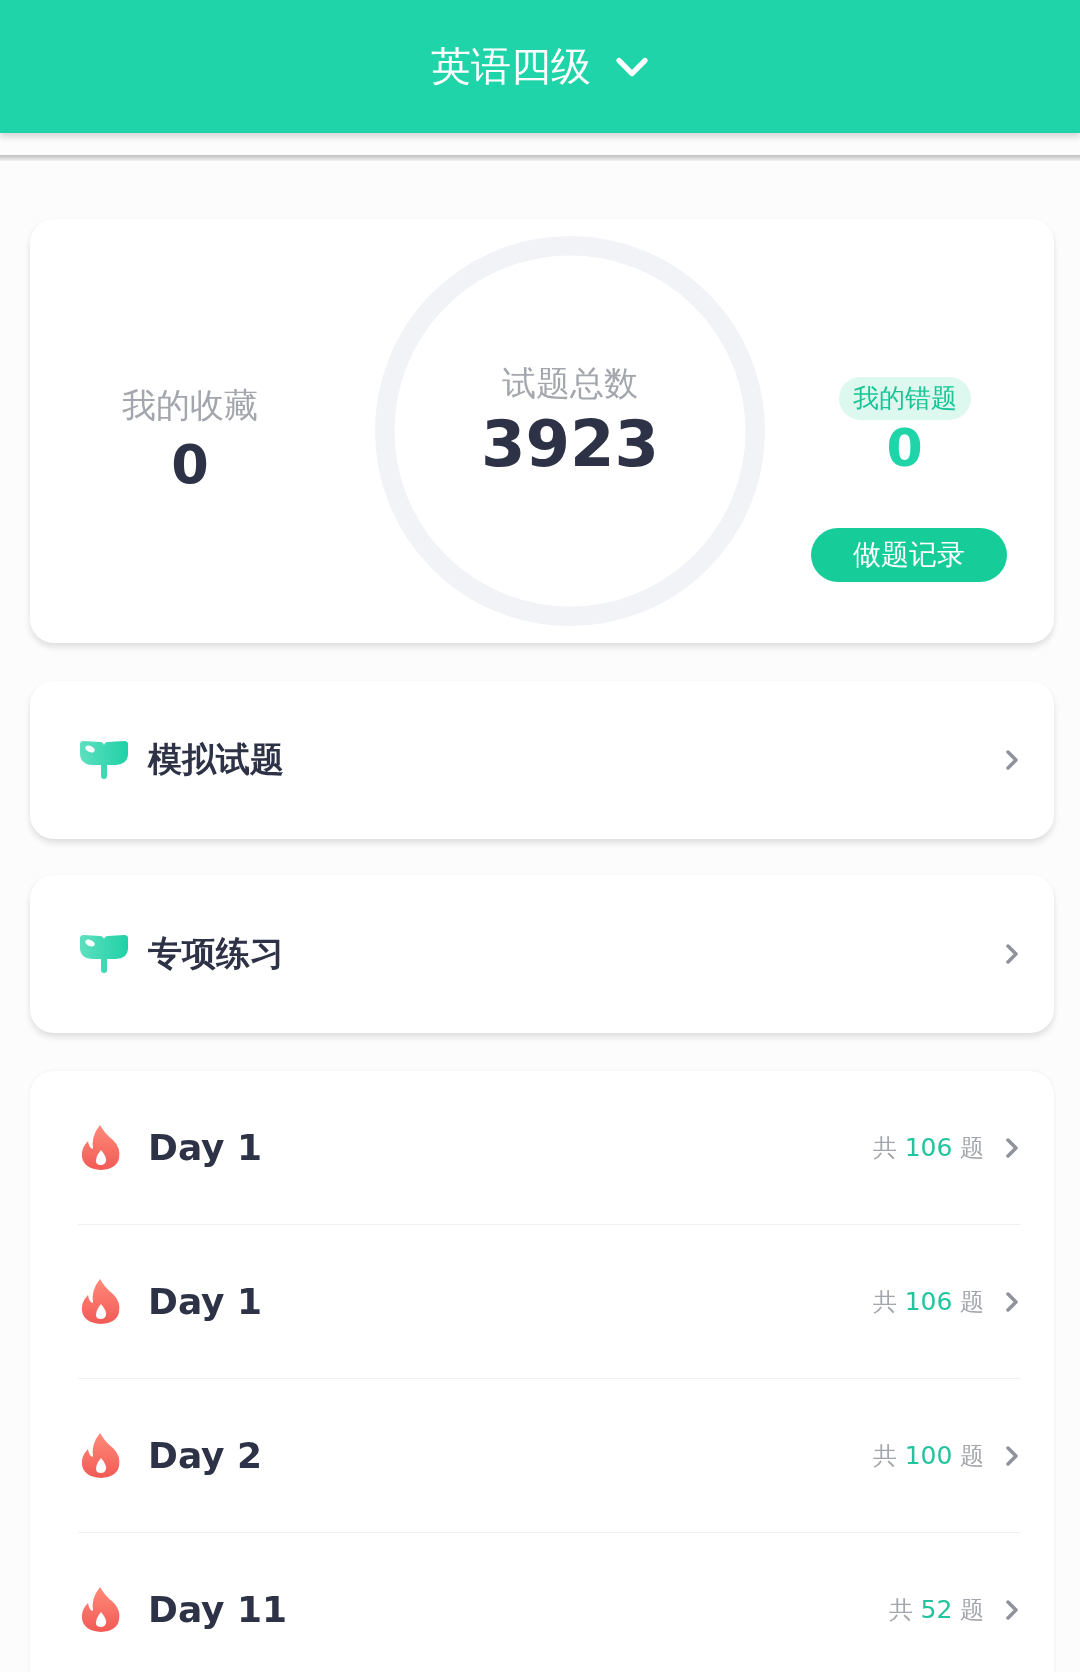 The height and width of the screenshot is (1672, 1080). I want to click on question-count: 共 52 题, so click(936, 1609).